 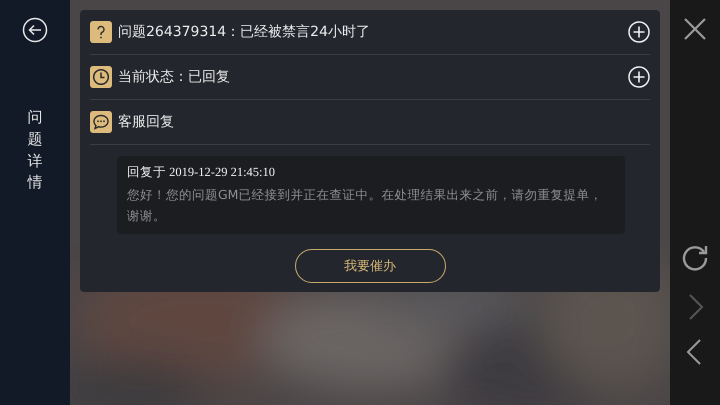 What do you see at coordinates (244, 32) in the screenshot?
I see `row-text: 问题264379314：已经被禁言24小时了` at bounding box center [244, 32].